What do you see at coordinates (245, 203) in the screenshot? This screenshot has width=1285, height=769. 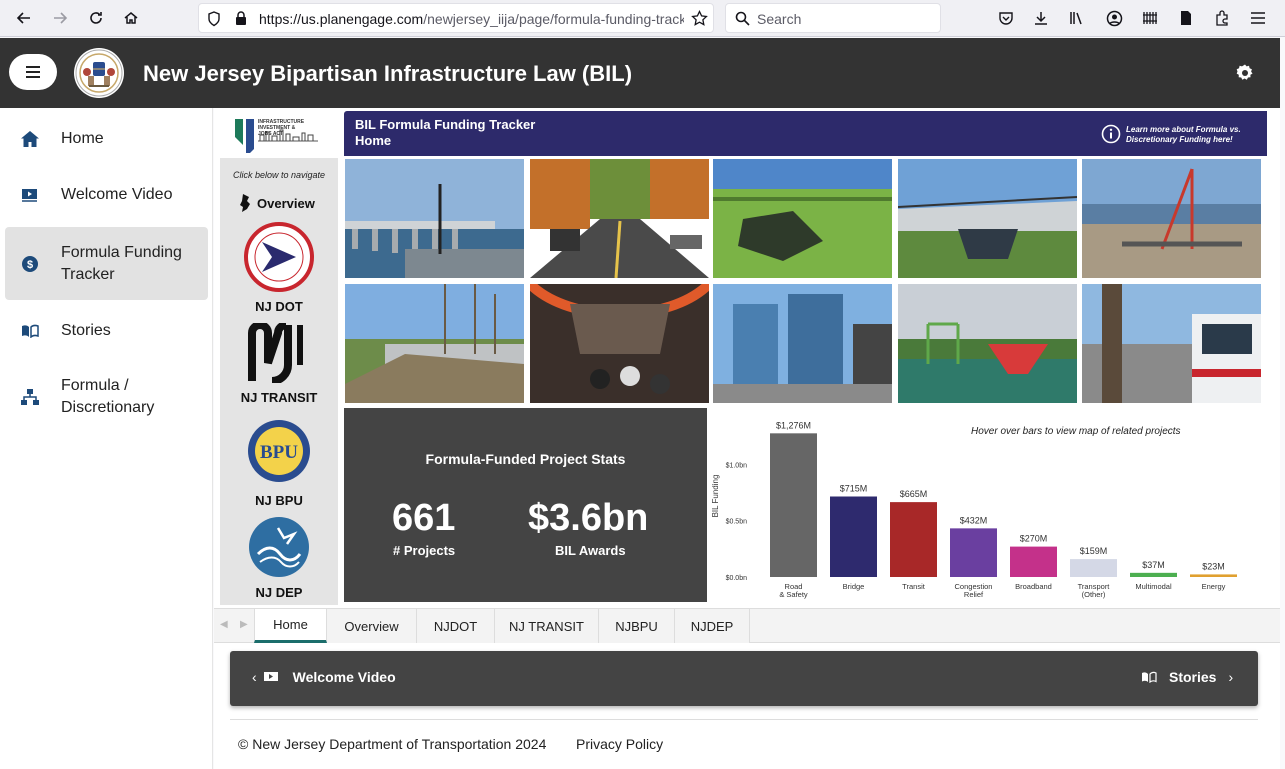 I see `nj-state-shape-icon` at bounding box center [245, 203].